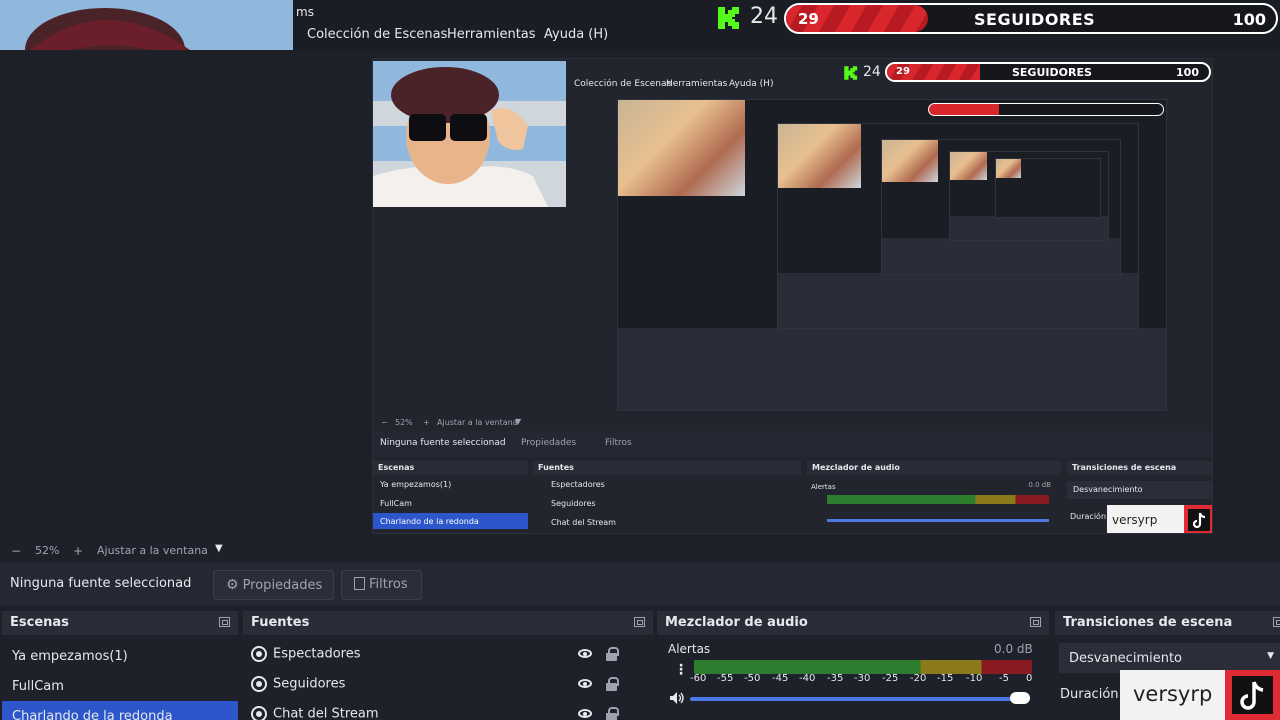  Describe the element at coordinates (1035, 622) in the screenshot. I see `mixer-dock-float-icon` at that location.